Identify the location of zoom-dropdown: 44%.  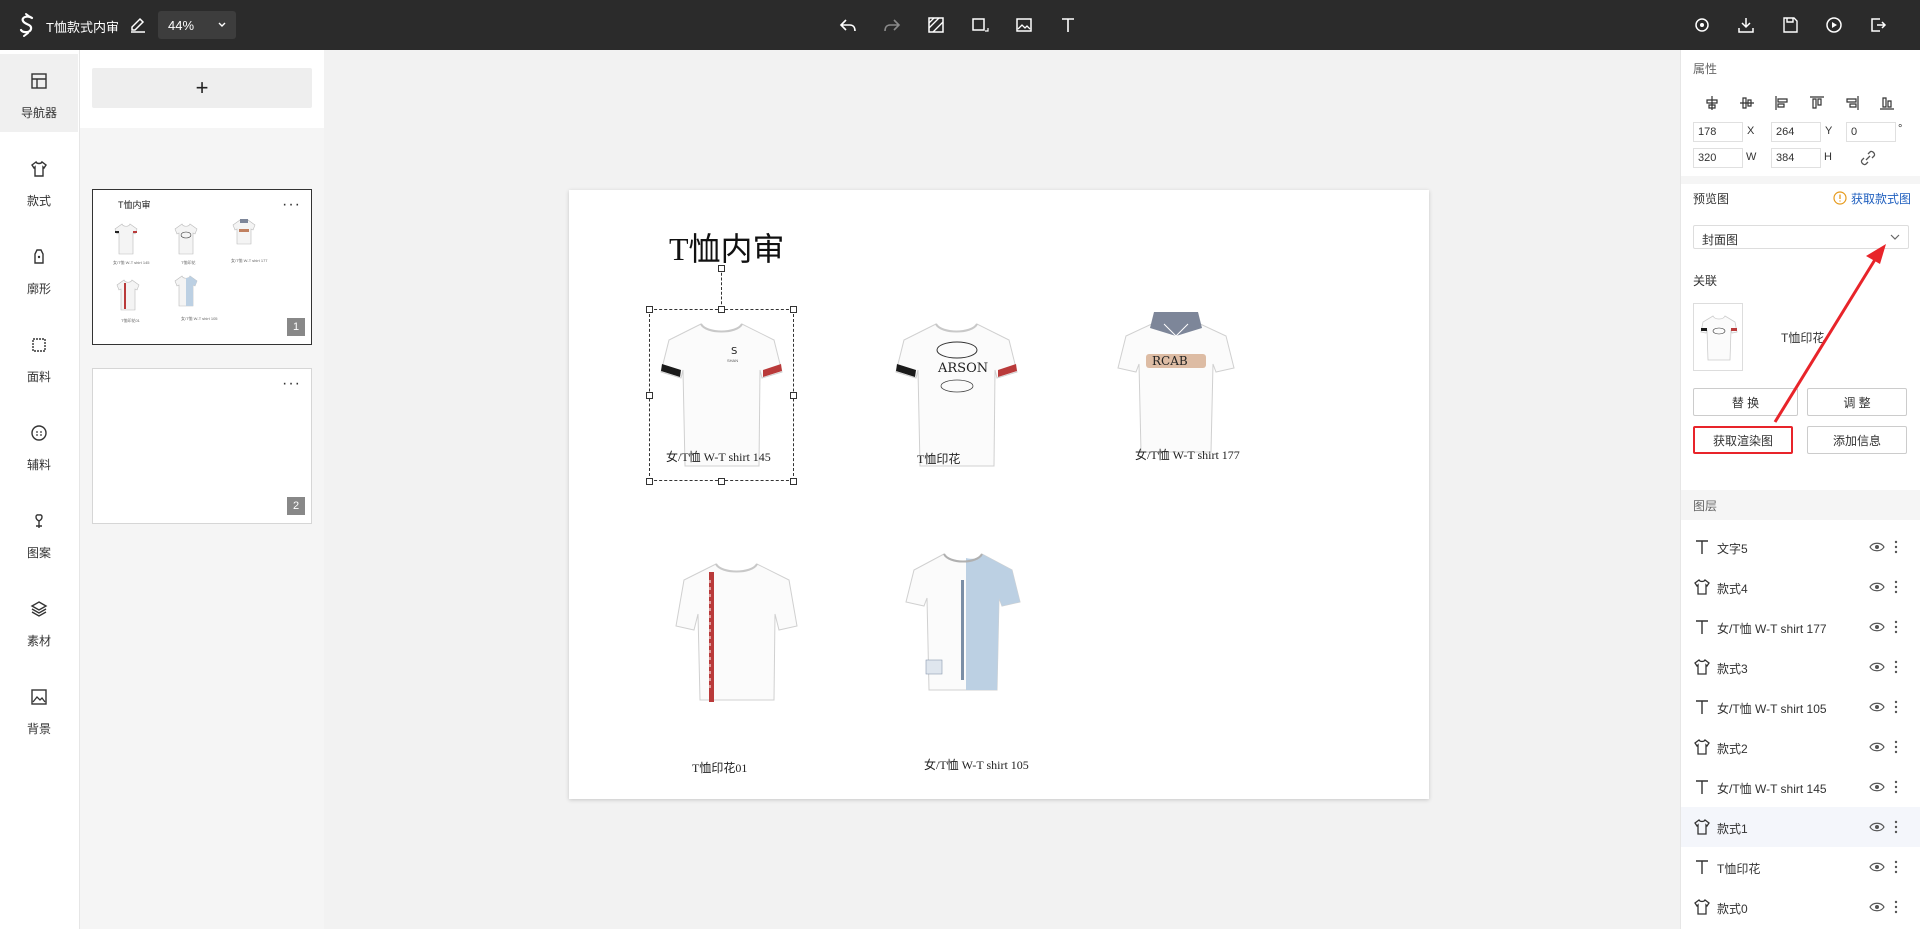
(197, 25).